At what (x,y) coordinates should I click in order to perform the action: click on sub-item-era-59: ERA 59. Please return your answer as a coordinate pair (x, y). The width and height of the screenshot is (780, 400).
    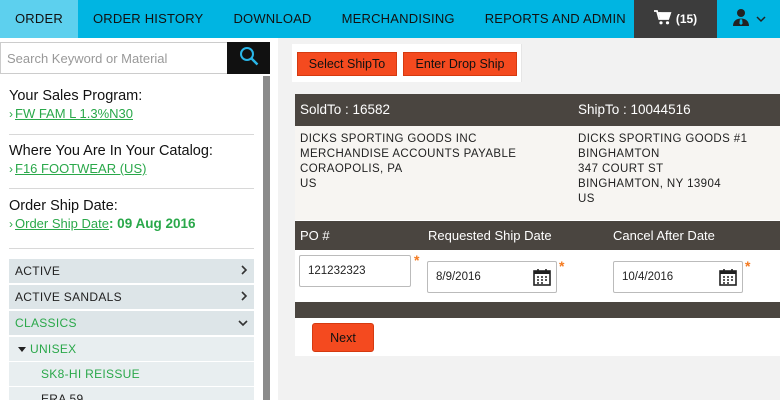
    Looking at the image, I should click on (131, 393).